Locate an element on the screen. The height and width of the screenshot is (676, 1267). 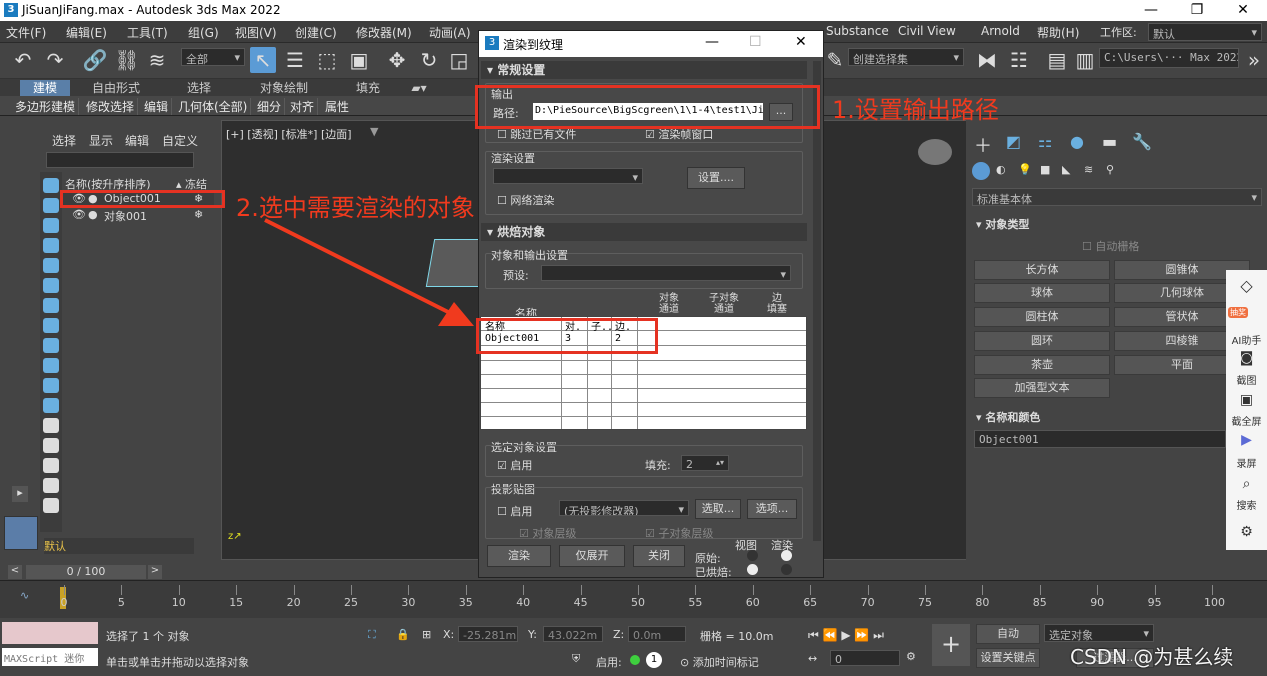
unlink-icon: ⛓ is located at coordinates (127, 60).